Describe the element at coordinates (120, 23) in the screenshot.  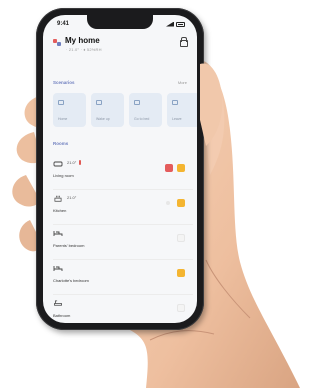
I see `status-bar: 9:41` at that location.